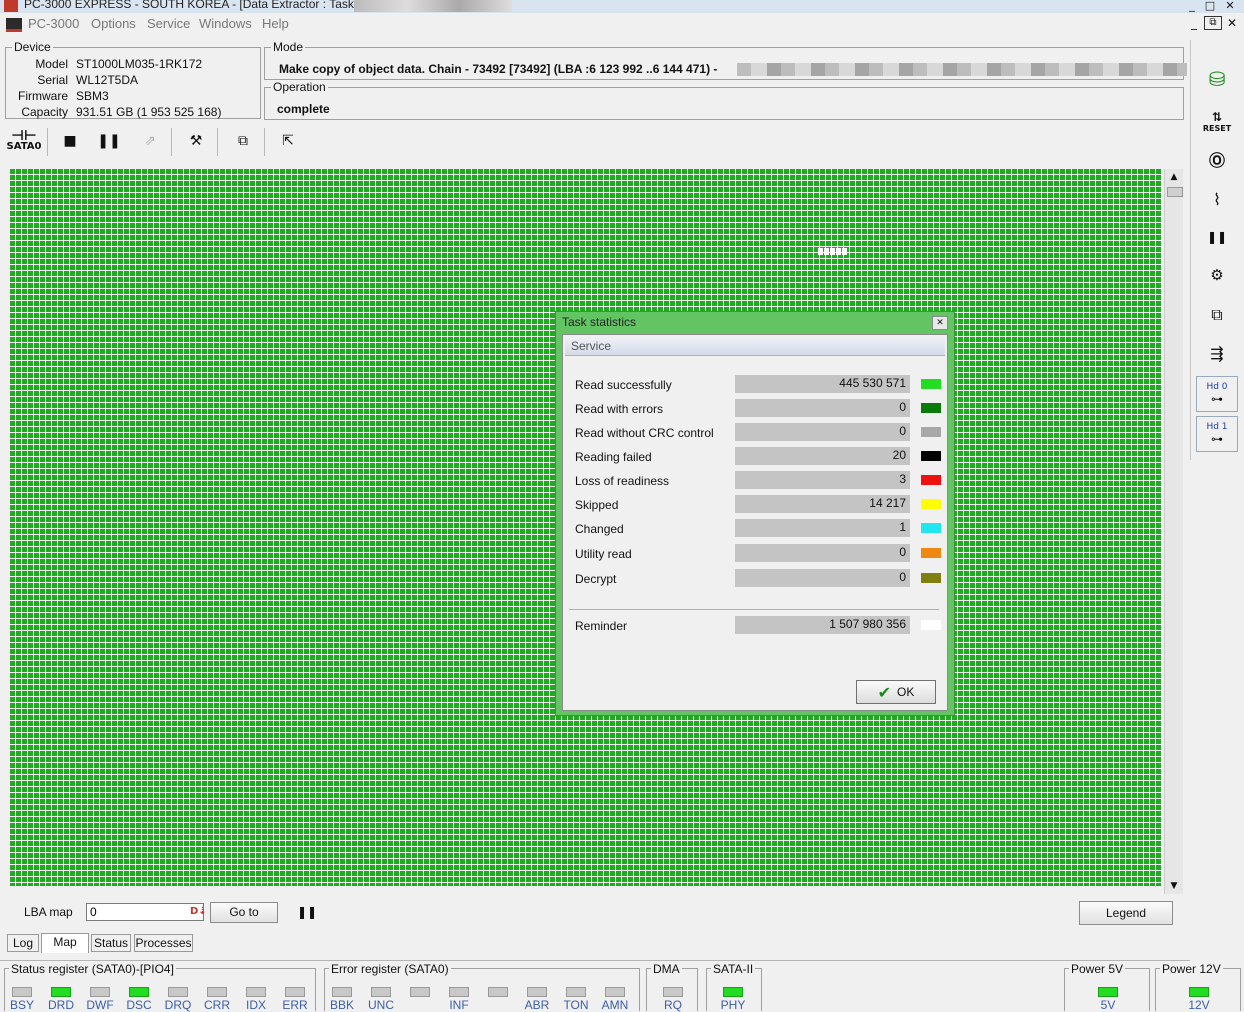 Image resolution: width=1244 pixels, height=1012 pixels. Describe the element at coordinates (100, 1005) in the screenshot. I see `register-led-label: DWF` at that location.